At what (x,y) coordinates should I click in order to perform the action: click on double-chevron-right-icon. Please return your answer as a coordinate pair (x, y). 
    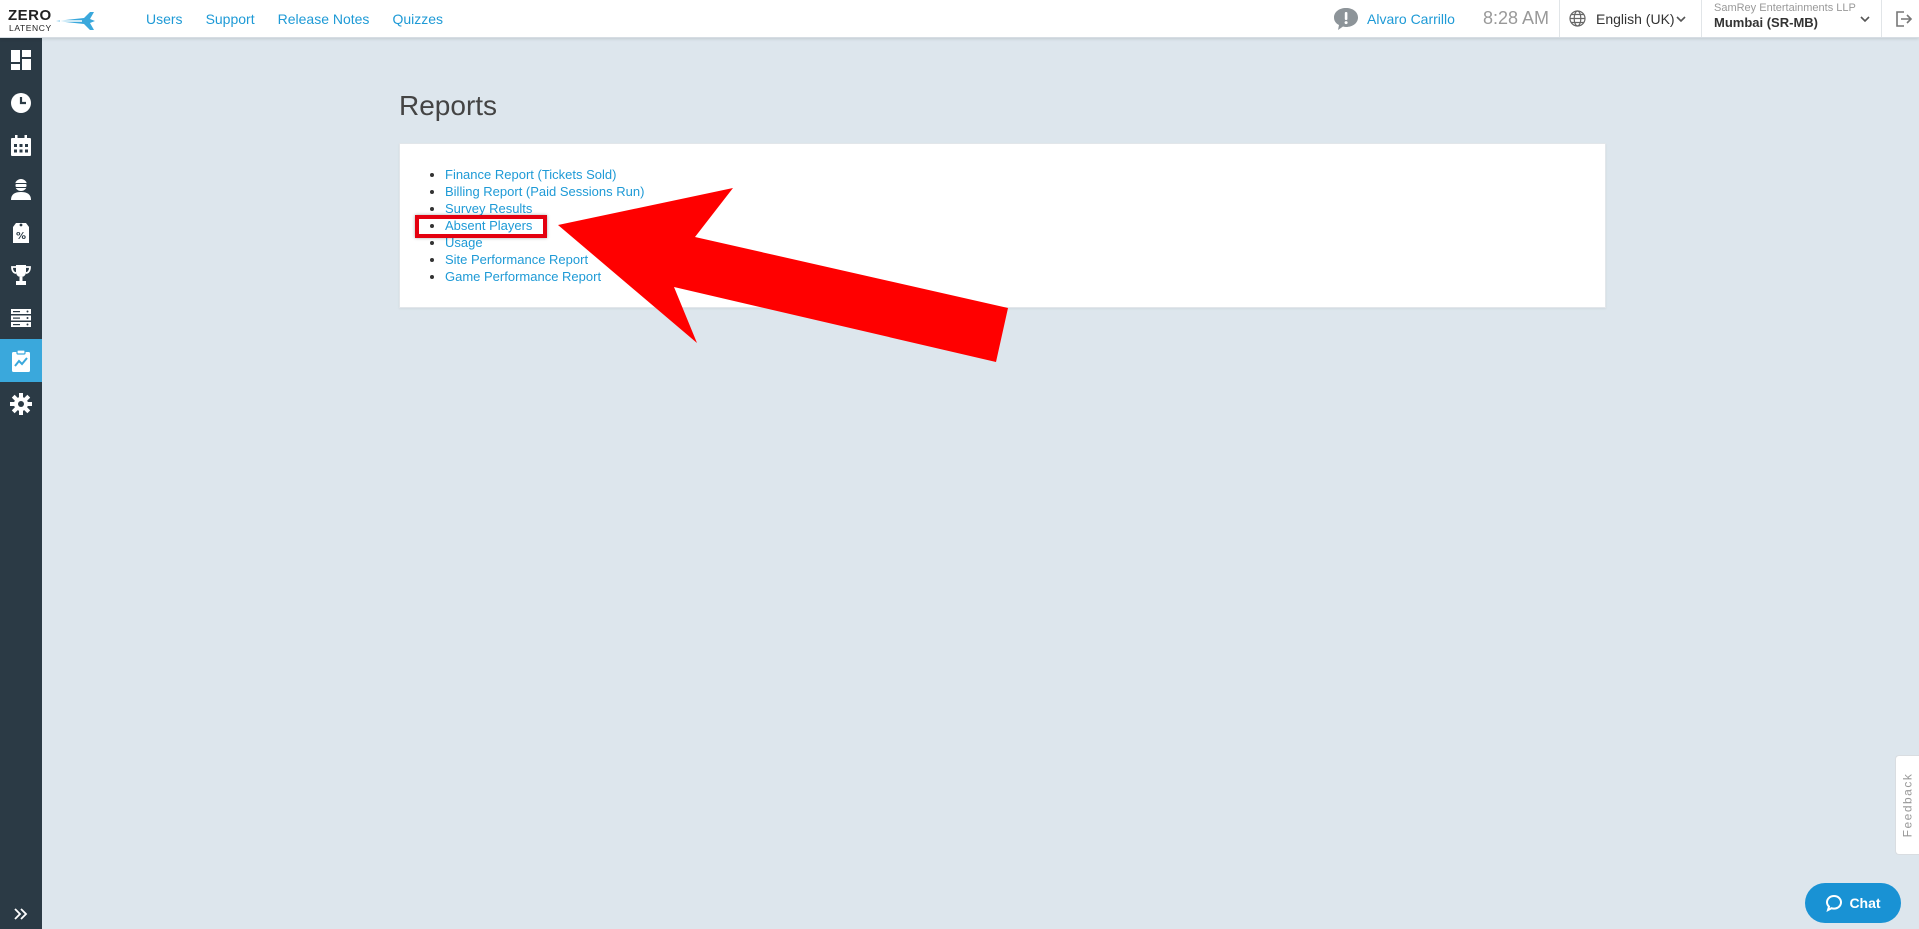
    Looking at the image, I should click on (21, 914).